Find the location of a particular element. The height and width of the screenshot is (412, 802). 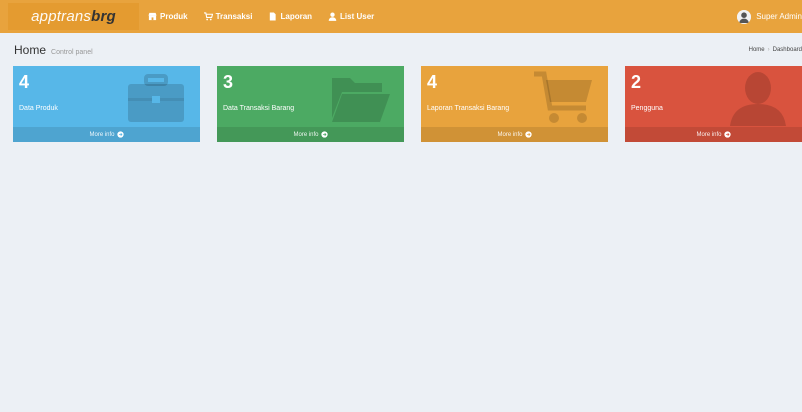

breadcrumb: Home › Dashboard is located at coordinates (775, 50).